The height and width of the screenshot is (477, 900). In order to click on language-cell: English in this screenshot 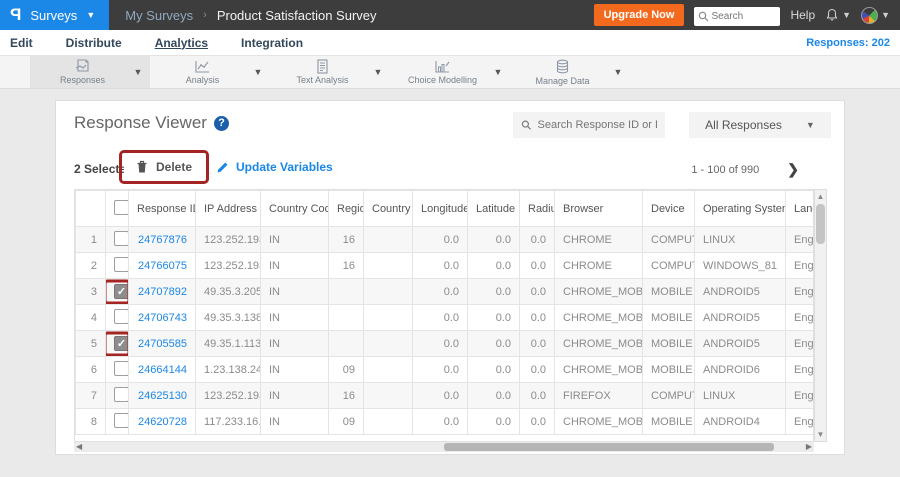, I will do `click(799, 265)`.